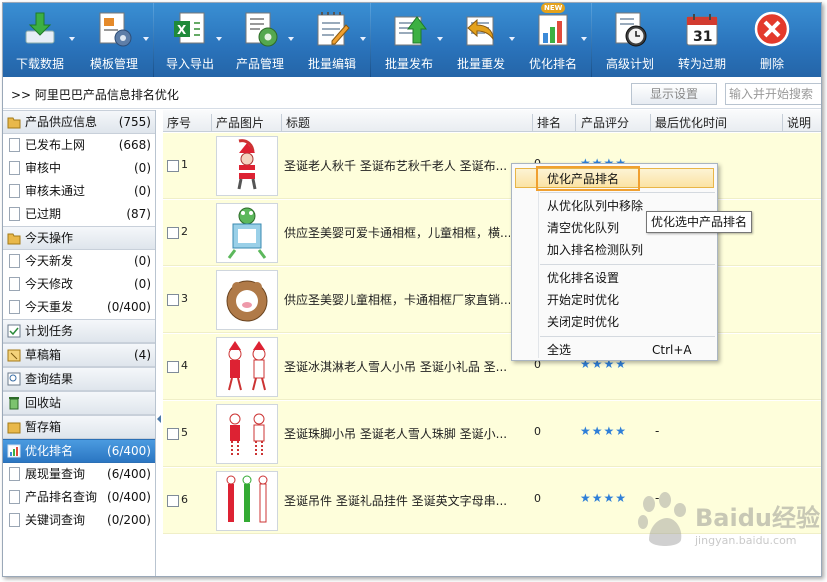 This screenshot has height=582, width=827. I want to click on template-manage-button: 模板管理, so click(114, 40).